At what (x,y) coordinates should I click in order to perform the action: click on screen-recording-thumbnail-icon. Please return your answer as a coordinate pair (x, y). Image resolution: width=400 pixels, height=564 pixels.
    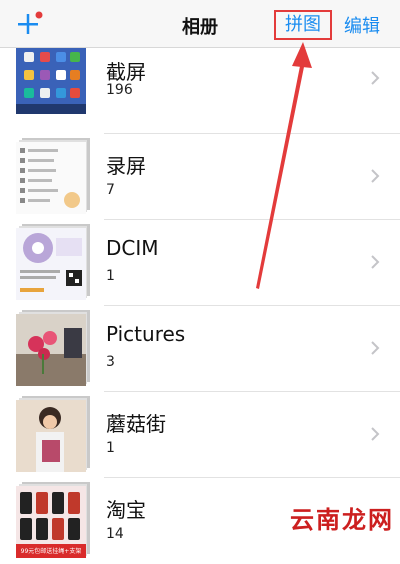
    Looking at the image, I should click on (51, 178).